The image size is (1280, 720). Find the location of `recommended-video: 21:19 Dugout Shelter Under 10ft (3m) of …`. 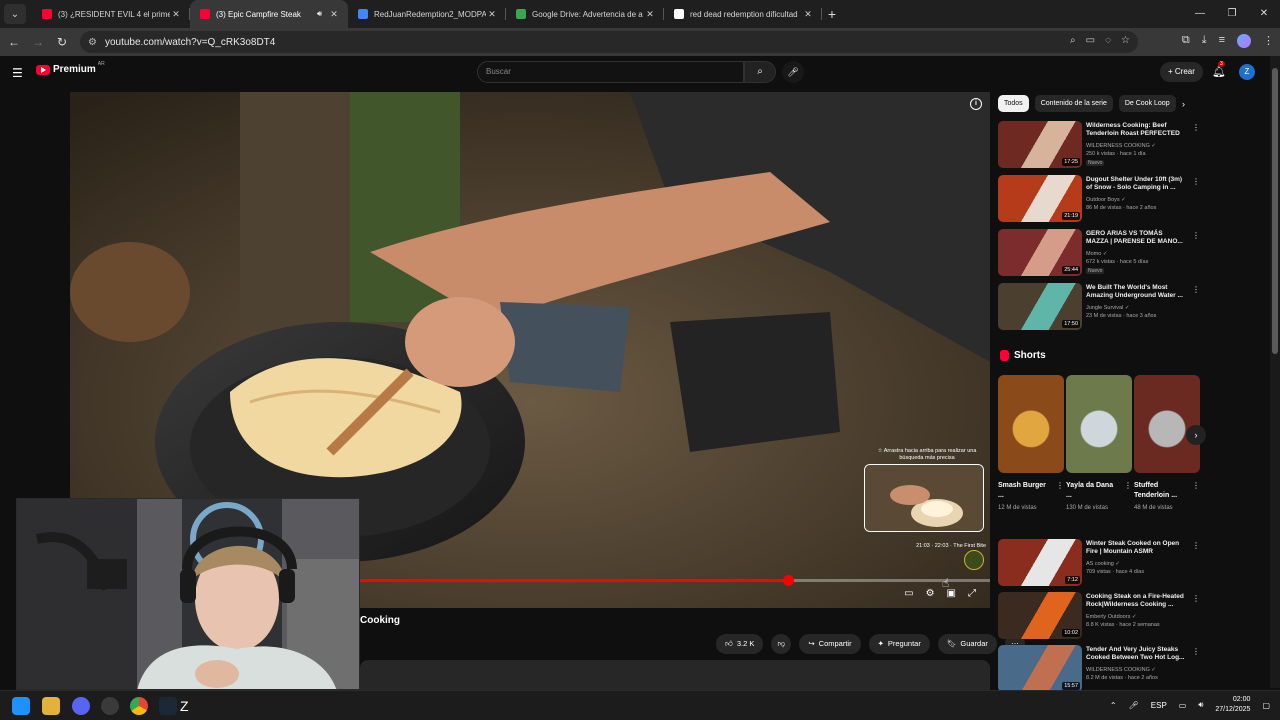

recommended-video: 21:19 Dugout Shelter Under 10ft (3m) of … is located at coordinates (1099, 199).